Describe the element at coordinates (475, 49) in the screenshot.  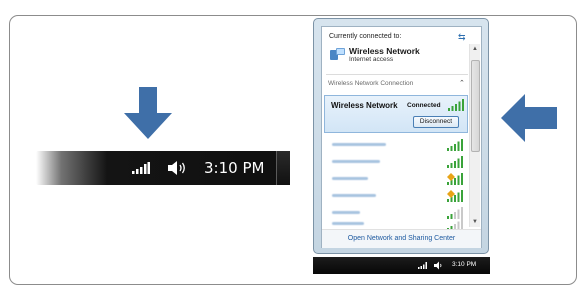
I see `scroll-up-icon: ▲` at that location.